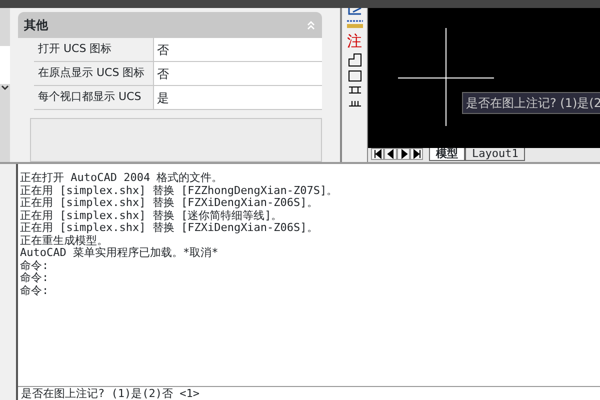  What do you see at coordinates (447, 154) in the screenshot?
I see `layout-tab: 模型` at bounding box center [447, 154].